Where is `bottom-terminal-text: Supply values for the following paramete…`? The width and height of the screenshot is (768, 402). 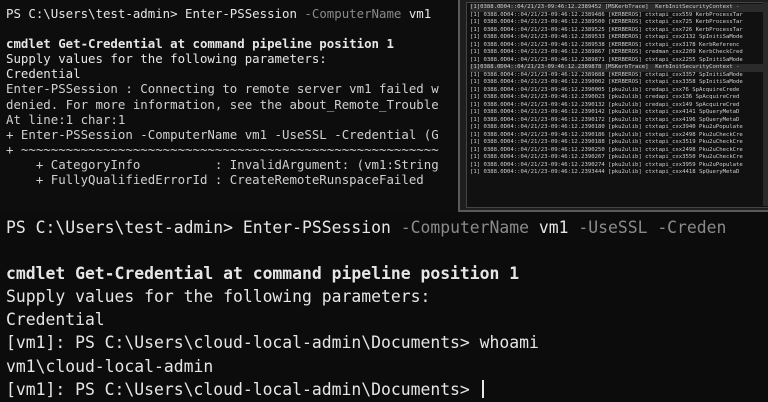
bottom-terminal-text: Supply values for the following paramete… is located at coordinates (218, 297).